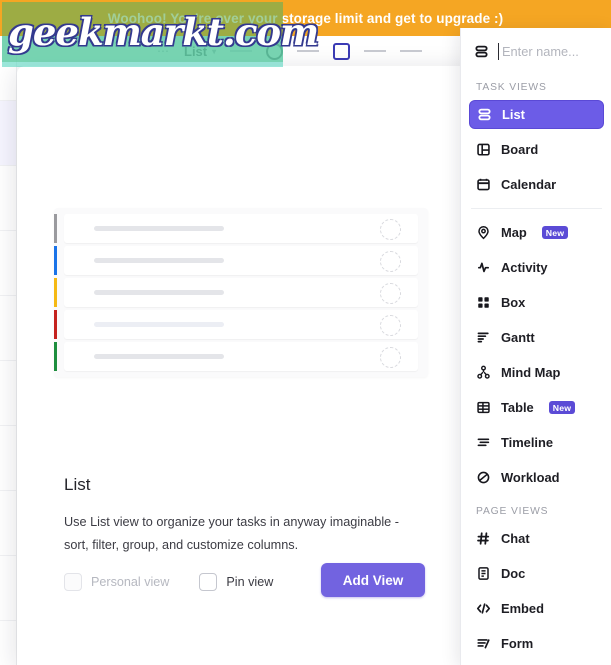 The height and width of the screenshot is (665, 611). What do you see at coordinates (536, 643) in the screenshot?
I see `view-option-form: Form` at bounding box center [536, 643].